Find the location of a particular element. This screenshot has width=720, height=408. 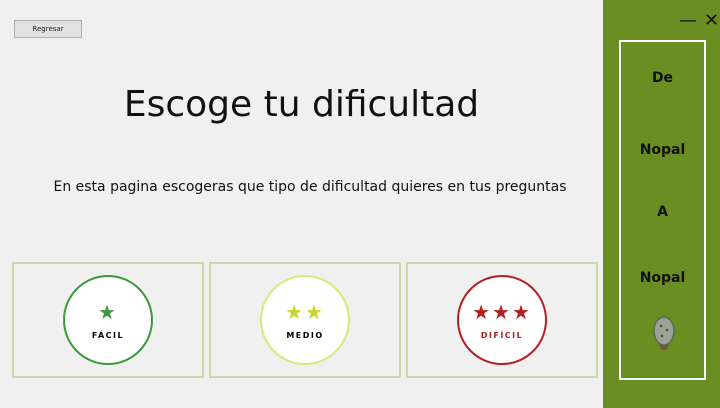

close-button: ✕ is located at coordinates (711, 21).